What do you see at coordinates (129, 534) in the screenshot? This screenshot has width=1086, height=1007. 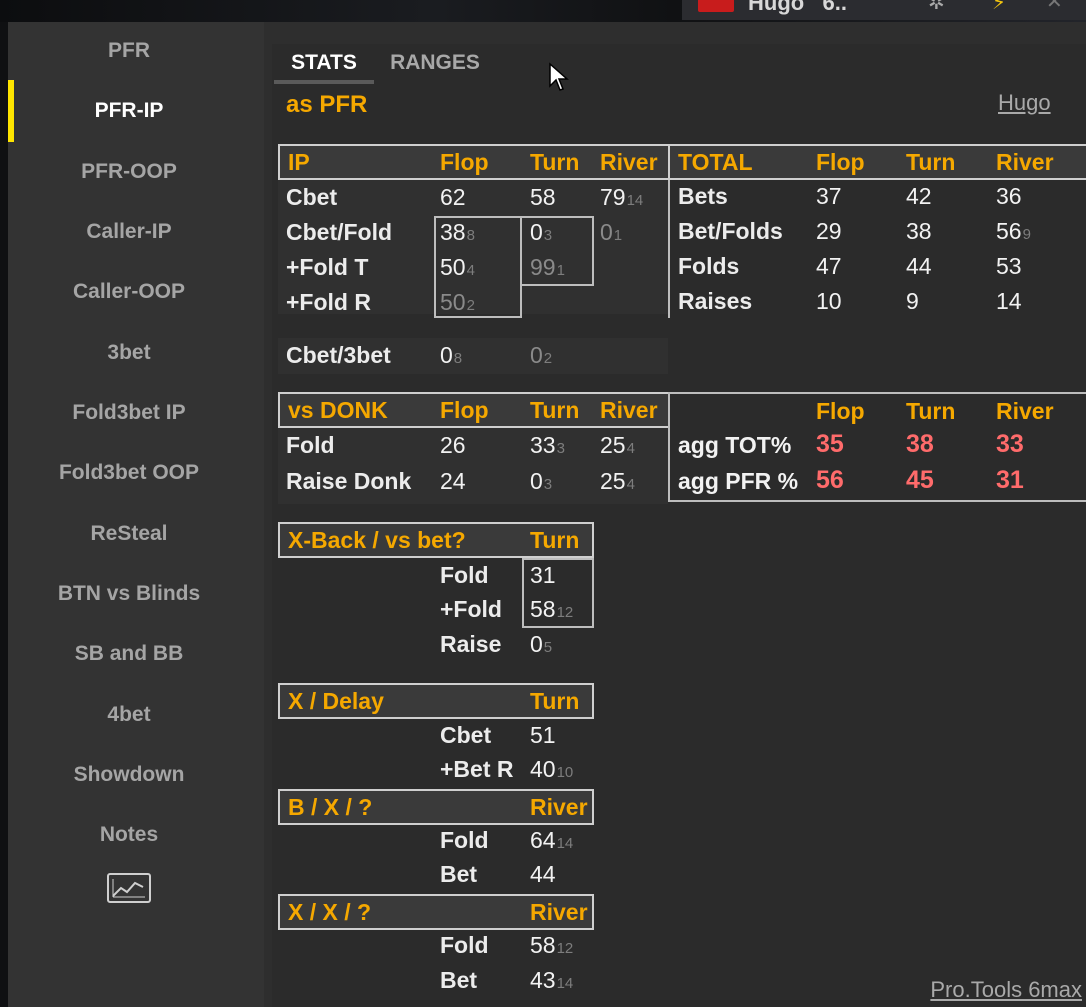 I see `sidebar-item-resteal: ReSteal` at bounding box center [129, 534].